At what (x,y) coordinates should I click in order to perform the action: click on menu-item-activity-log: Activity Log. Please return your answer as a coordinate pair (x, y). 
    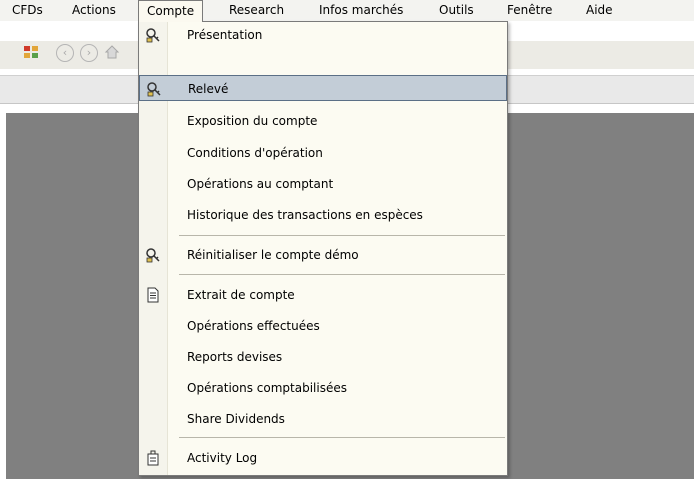
    Looking at the image, I should click on (323, 458).